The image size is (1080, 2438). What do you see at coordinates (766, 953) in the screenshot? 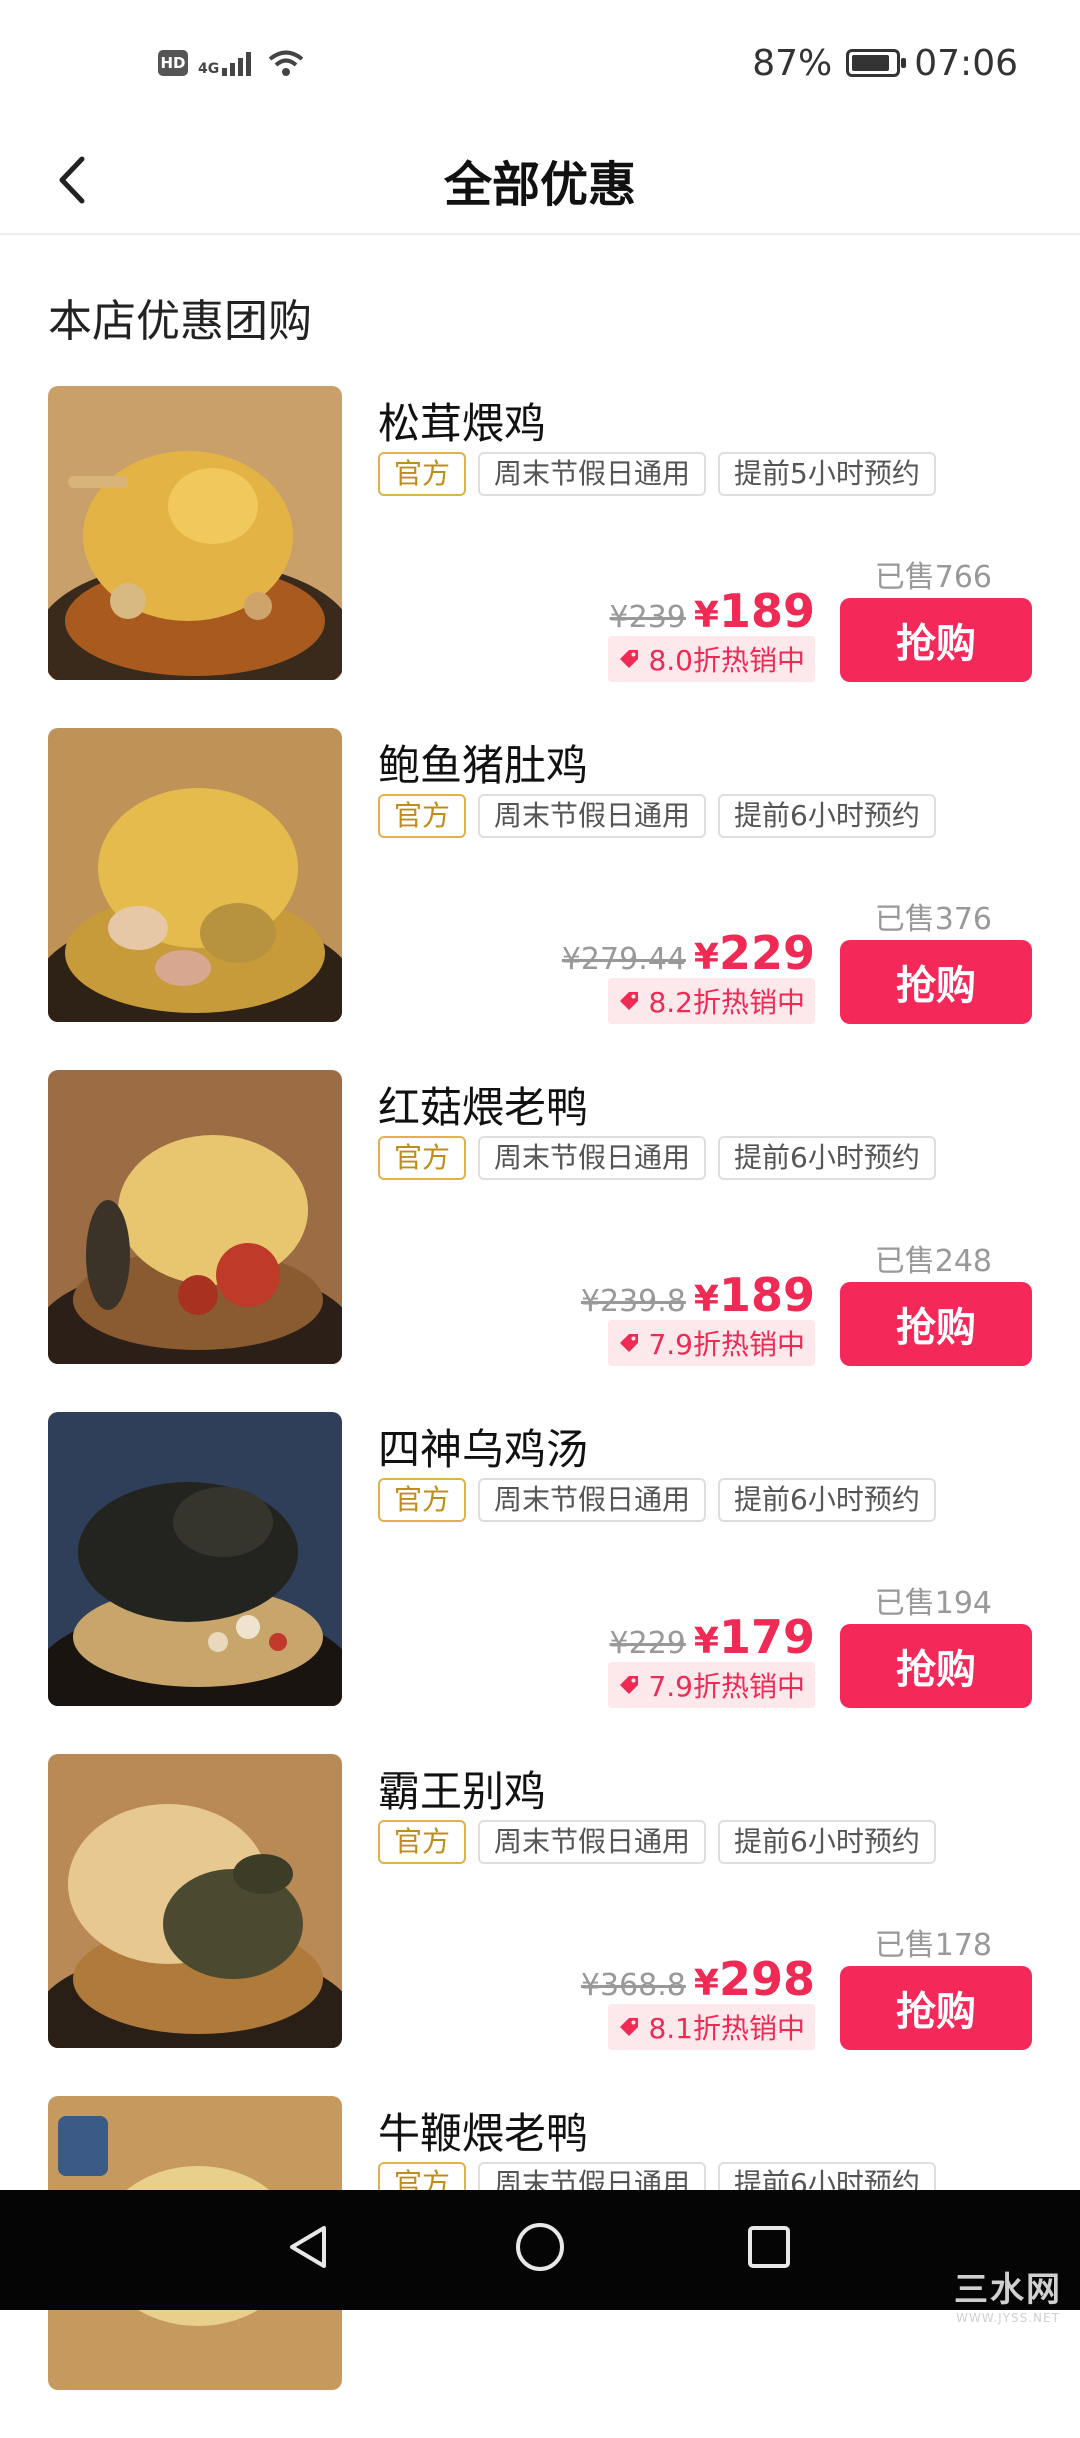
I see `price-value: 229` at bounding box center [766, 953].